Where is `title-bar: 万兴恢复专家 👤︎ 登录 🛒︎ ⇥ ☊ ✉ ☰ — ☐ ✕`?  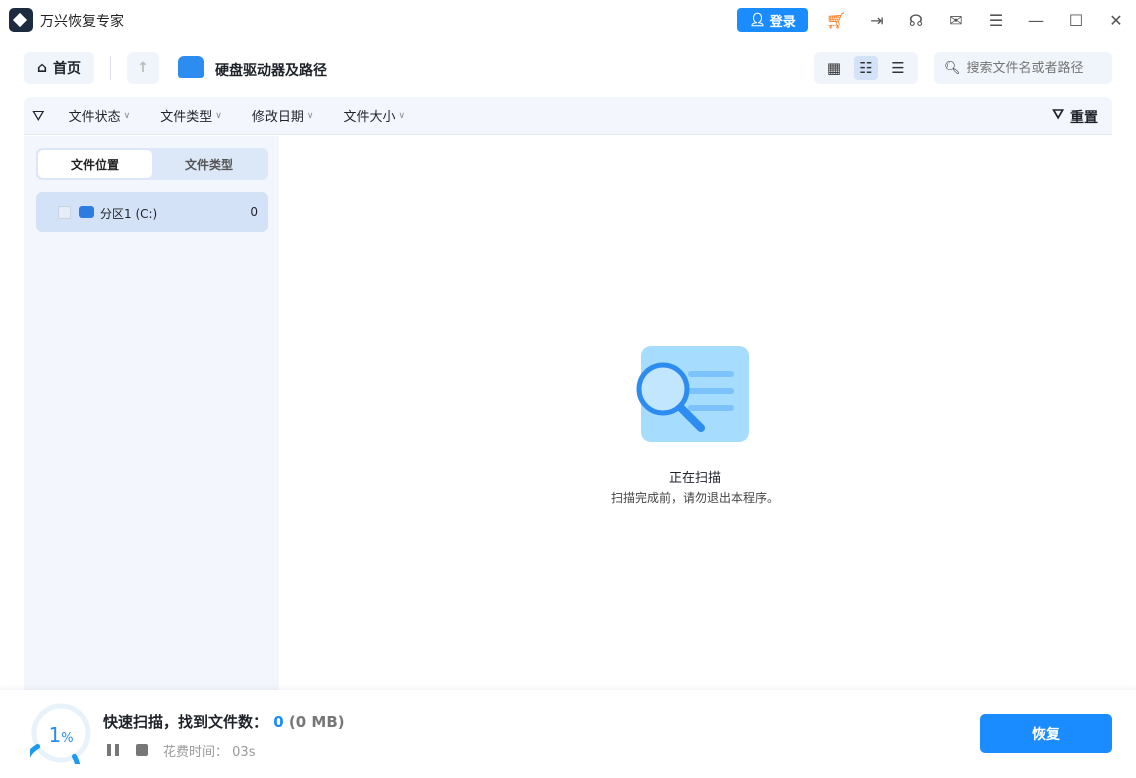
title-bar: 万兴恢复专家 👤︎ 登录 🛒︎ ⇥ ☊ ✉ ☰ — ☐ ✕ is located at coordinates (568, 20).